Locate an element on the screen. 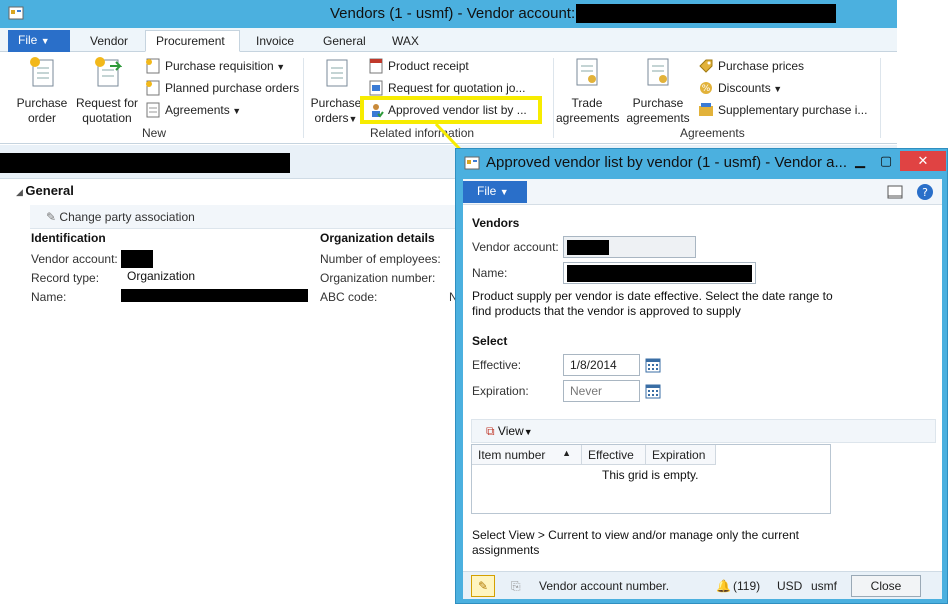 The width and height of the screenshot is (948, 604). view-icon: ⧉ is located at coordinates (490, 431).